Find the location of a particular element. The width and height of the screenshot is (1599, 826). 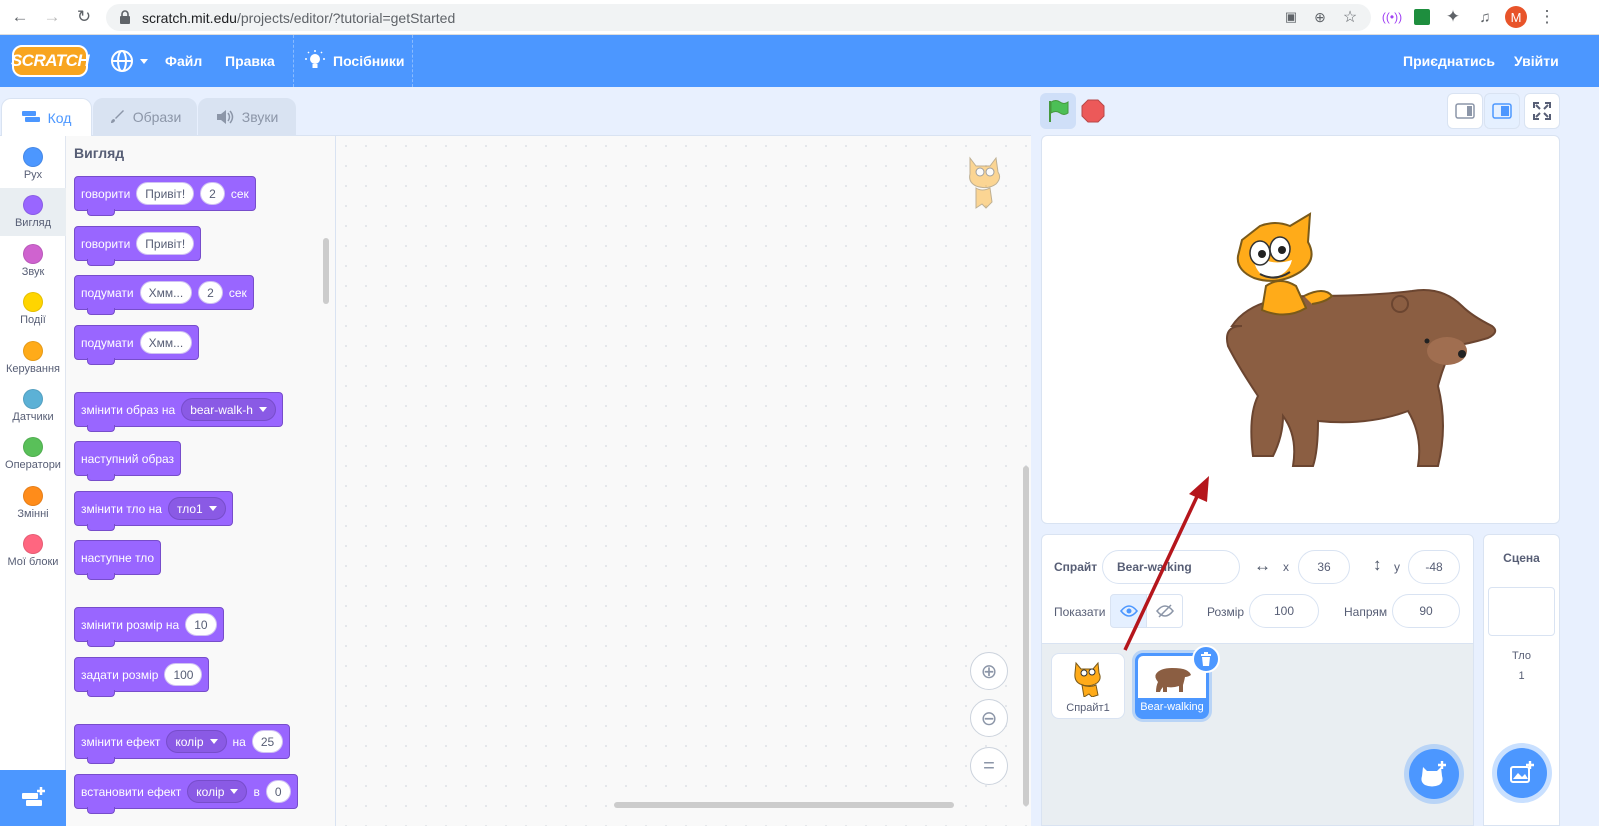

x-input: 36 is located at coordinates (1324, 567).